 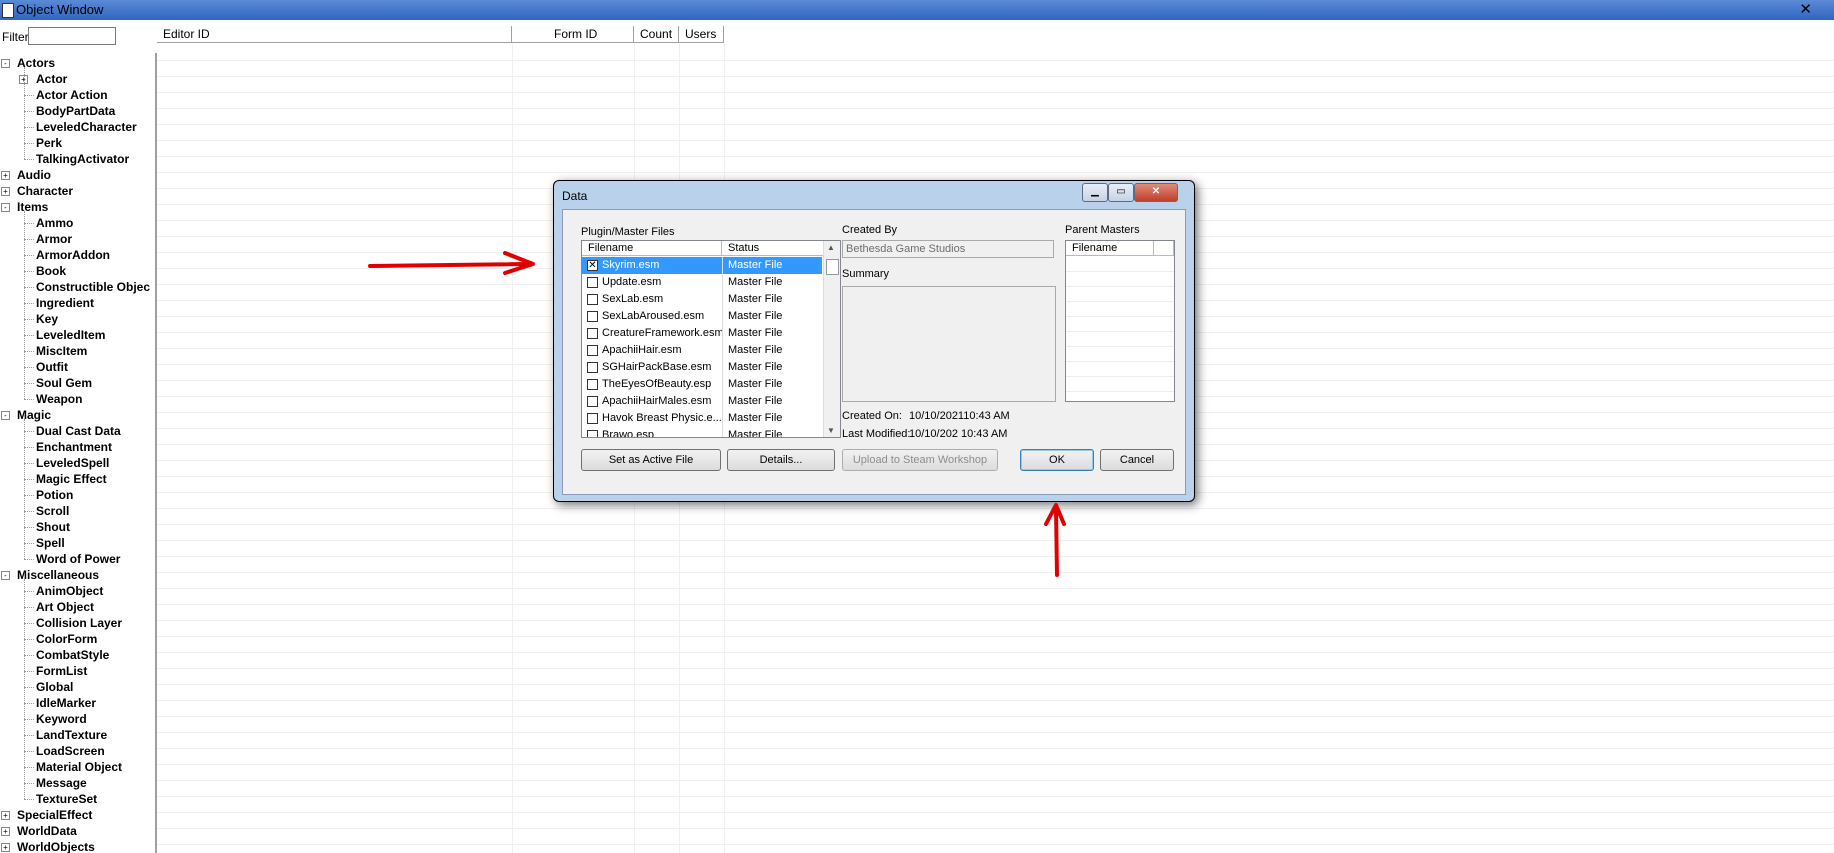 I want to click on tree-item: ColorForm, so click(x=66, y=639).